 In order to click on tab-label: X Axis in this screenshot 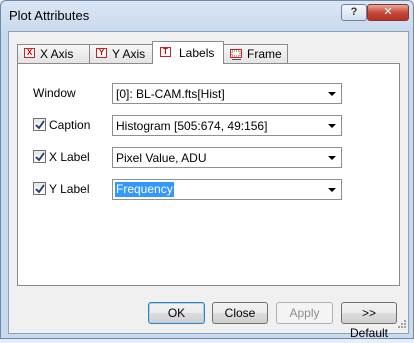, I will do `click(57, 54)`.